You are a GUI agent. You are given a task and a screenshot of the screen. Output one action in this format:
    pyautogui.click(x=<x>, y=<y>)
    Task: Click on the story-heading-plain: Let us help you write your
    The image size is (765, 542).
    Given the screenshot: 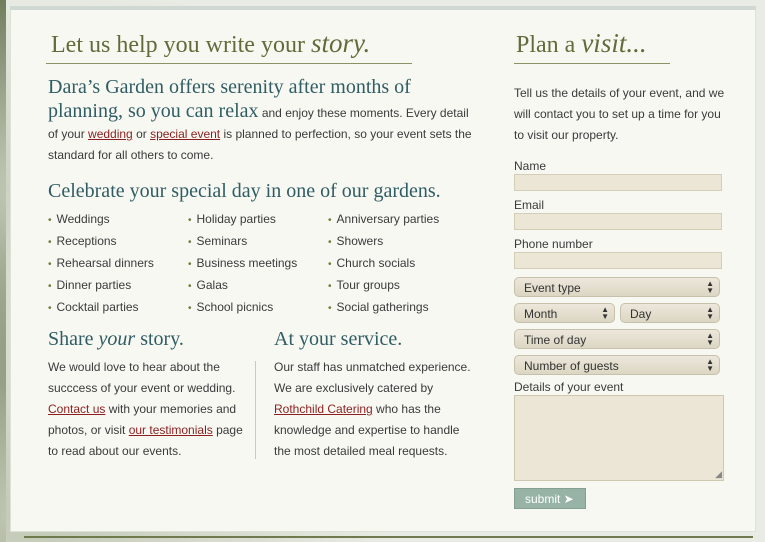 What is the action you would take?
    pyautogui.click(x=181, y=45)
    